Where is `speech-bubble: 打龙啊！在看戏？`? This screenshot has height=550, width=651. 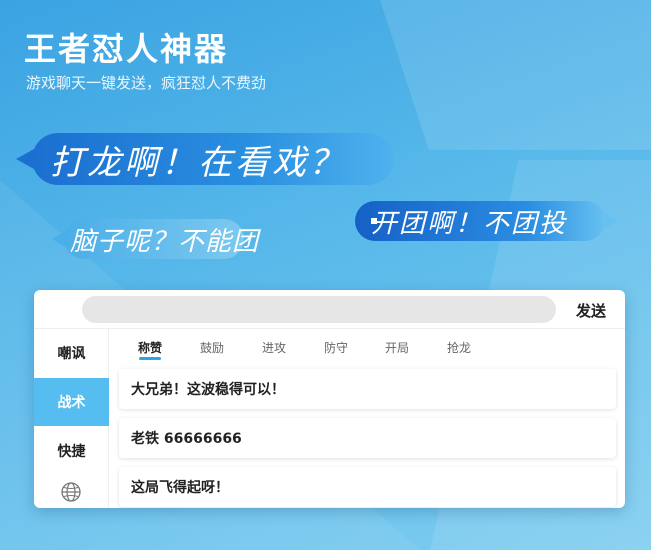
speech-bubble: 打龙啊！在看戏？ is located at coordinates (213, 159).